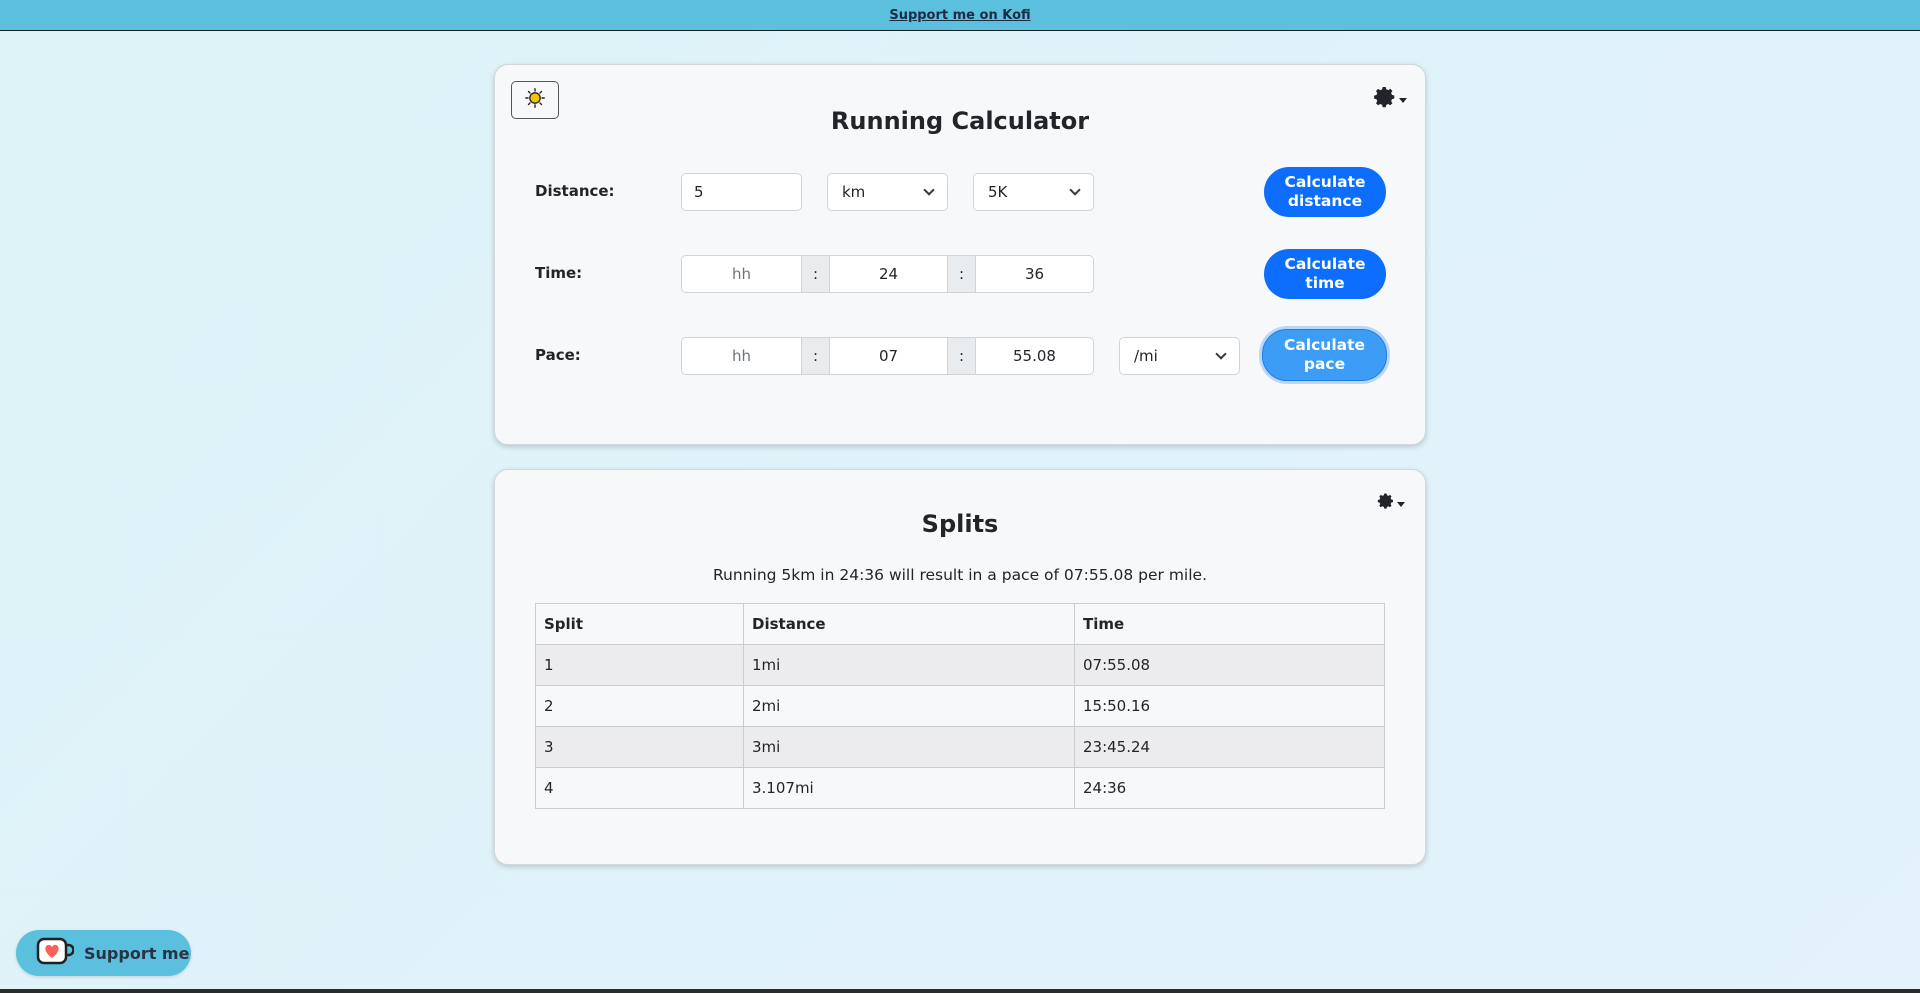 This screenshot has width=1920, height=993. I want to click on time-seconds-input: 36, so click(1034, 274).